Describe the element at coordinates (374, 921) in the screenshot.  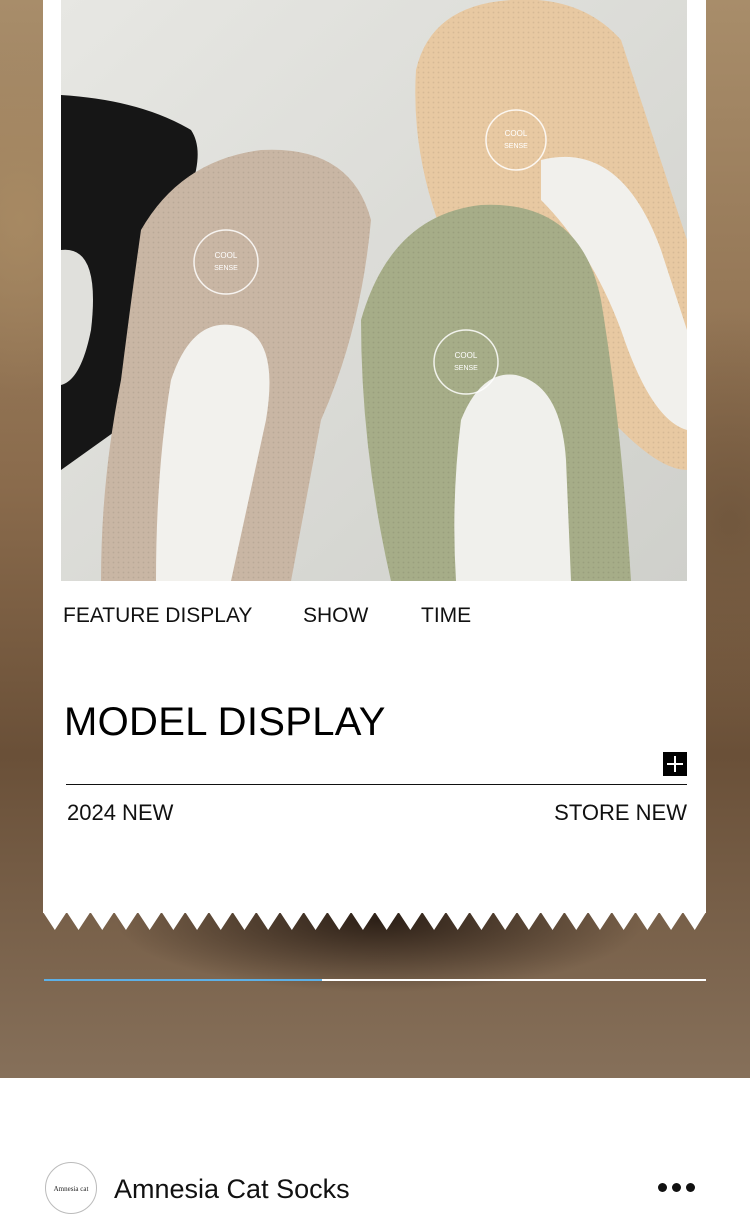
I see `zigzag-edge` at that location.